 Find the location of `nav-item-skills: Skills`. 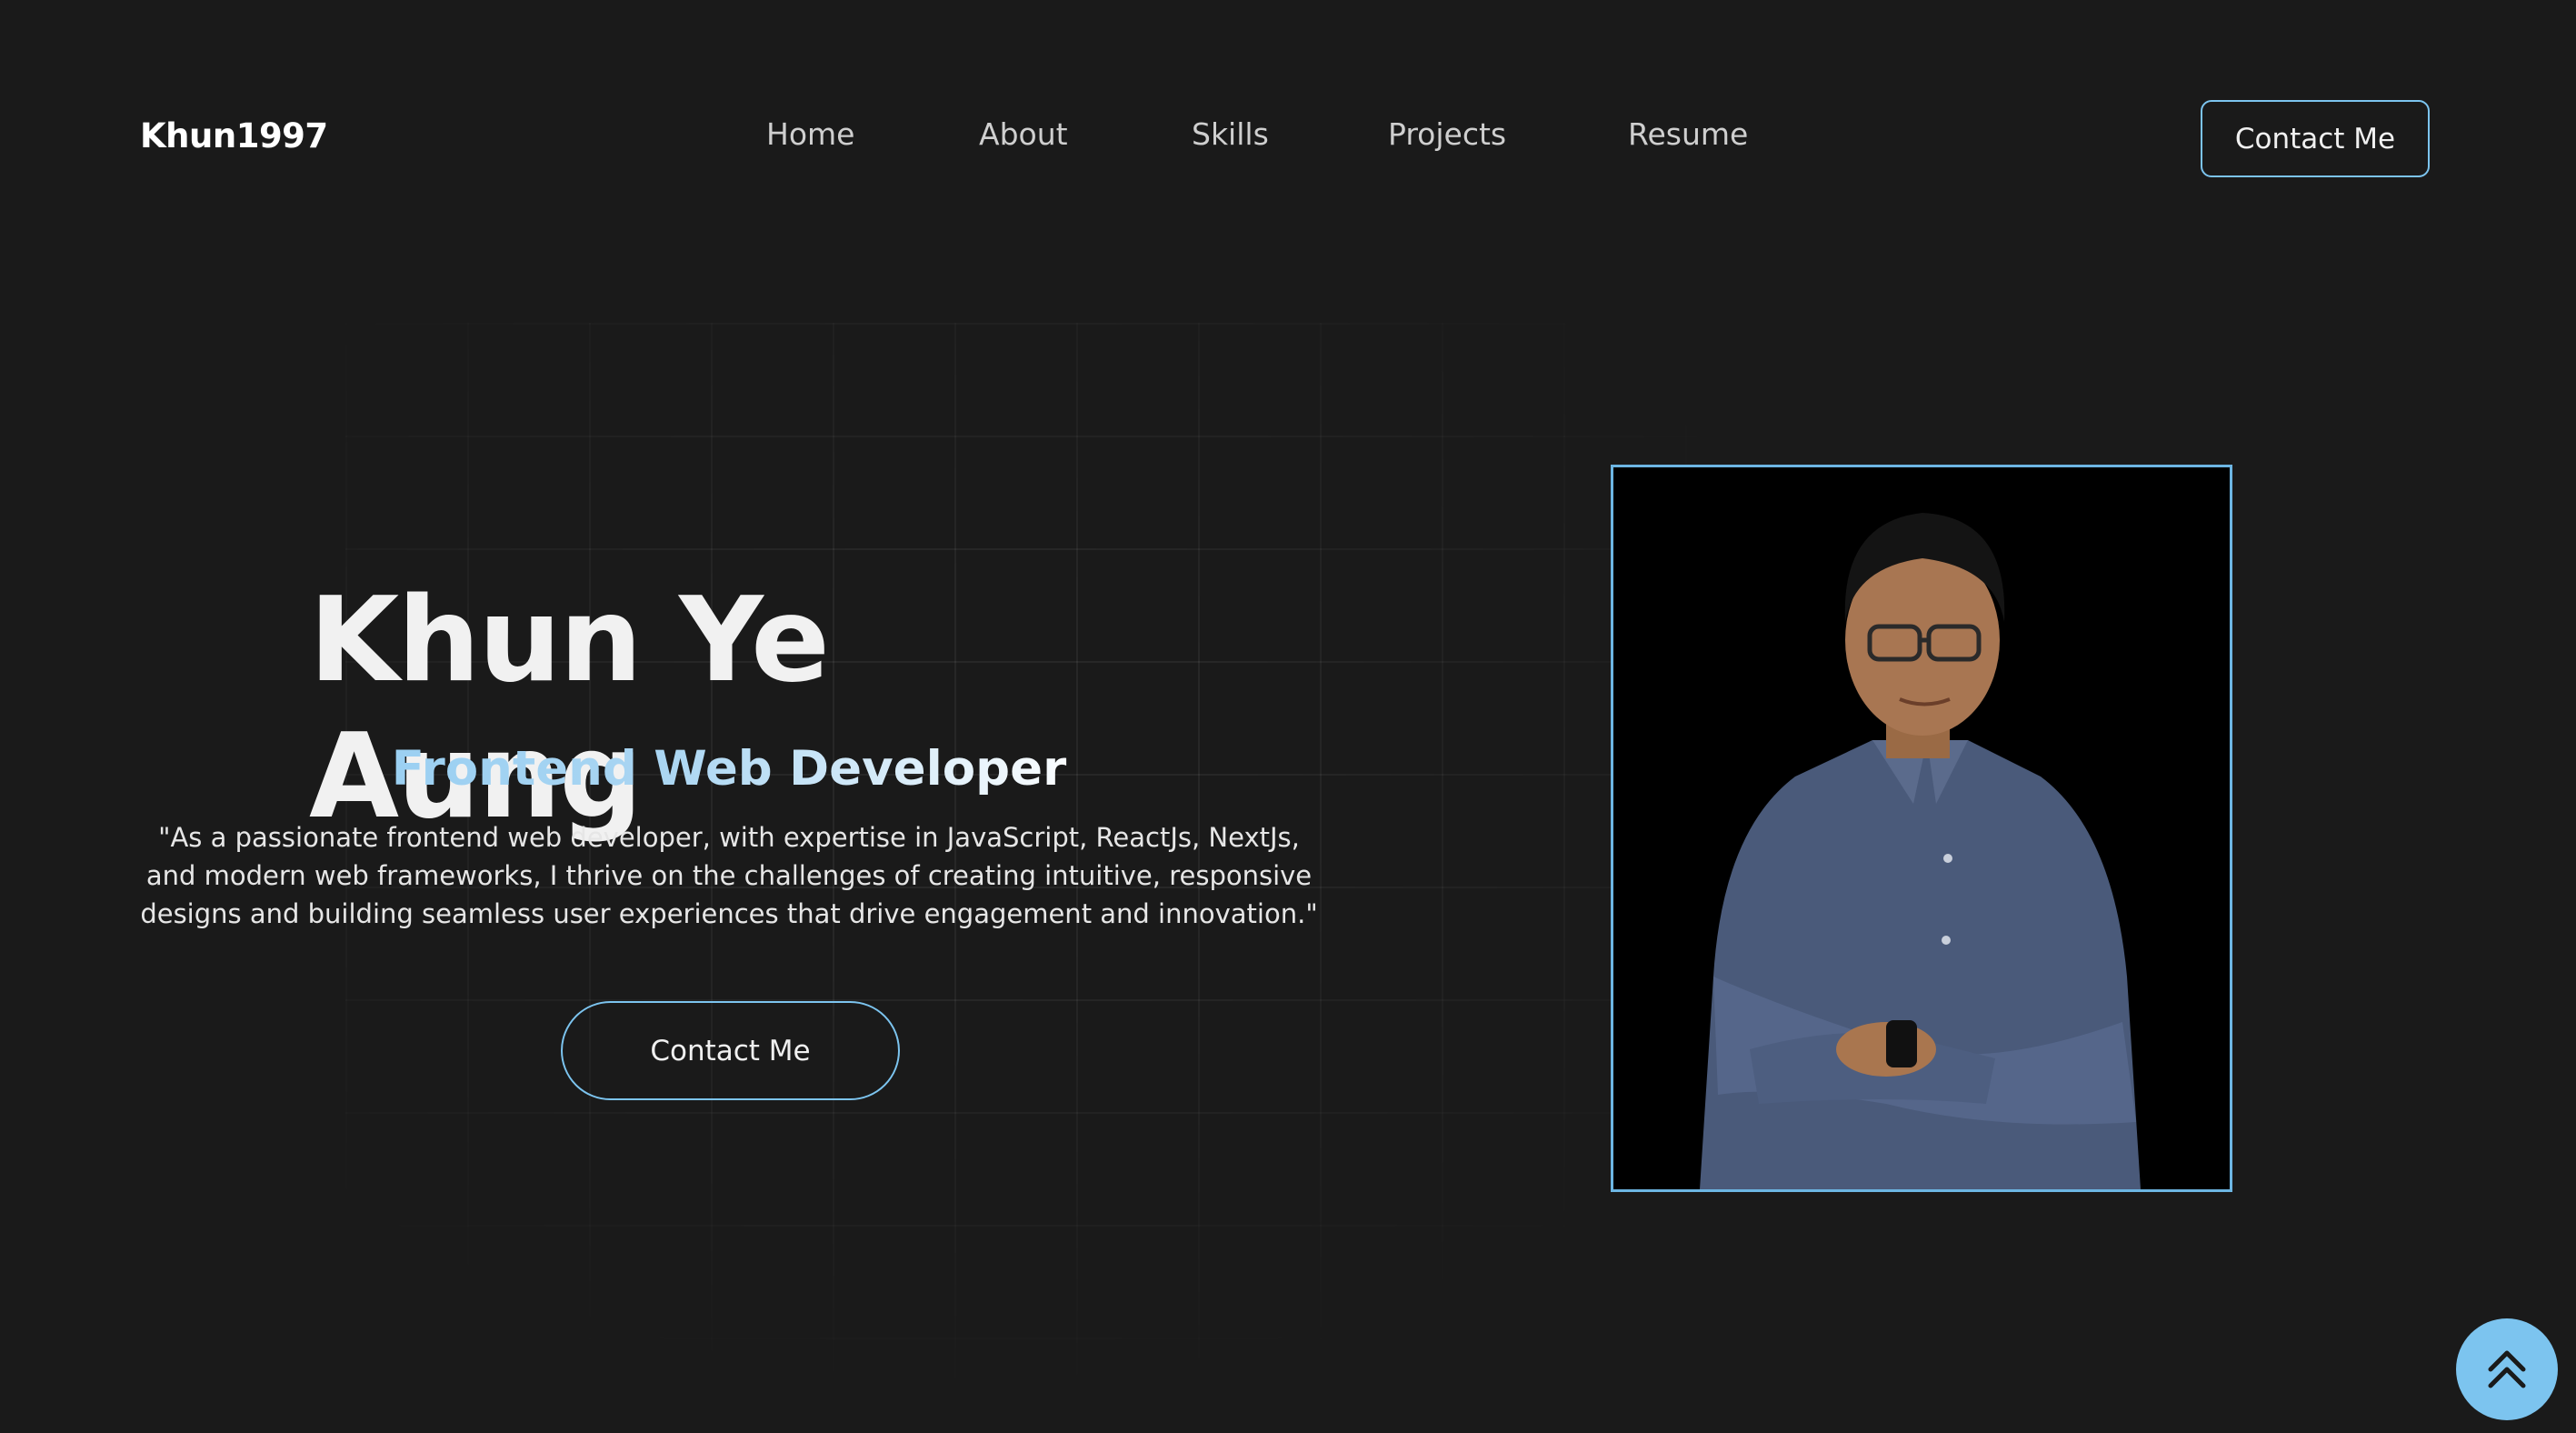

nav-item-skills: Skills is located at coordinates (1230, 134).